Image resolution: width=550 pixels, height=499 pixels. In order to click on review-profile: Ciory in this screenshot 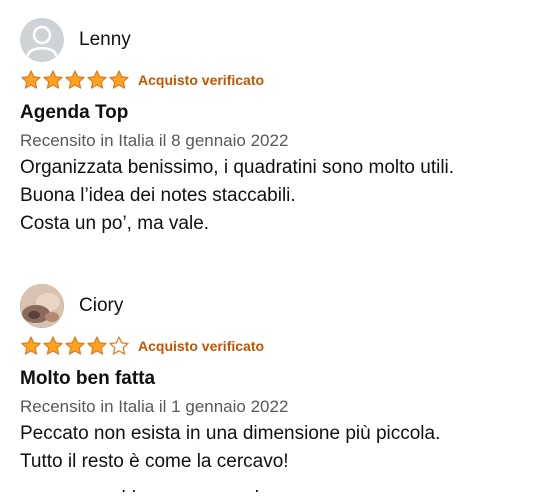, I will do `click(280, 306)`.